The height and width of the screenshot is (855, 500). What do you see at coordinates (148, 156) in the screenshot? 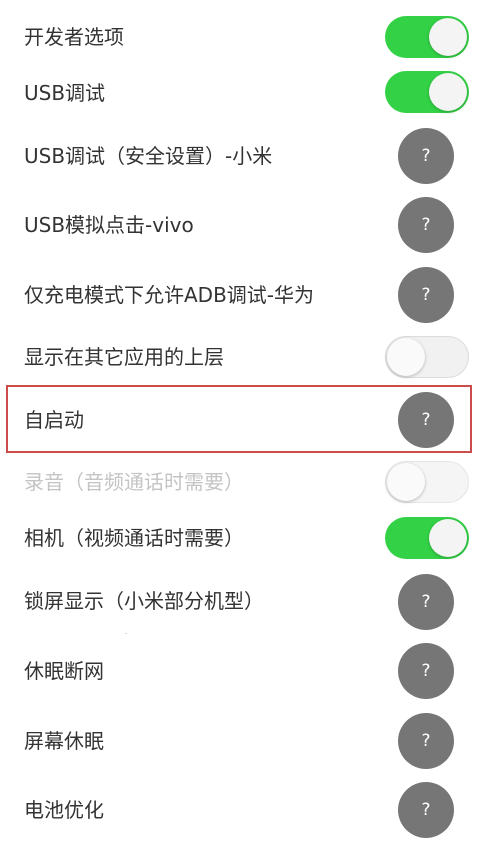
I see `setting-label: USB调试（安全设置）-小米` at bounding box center [148, 156].